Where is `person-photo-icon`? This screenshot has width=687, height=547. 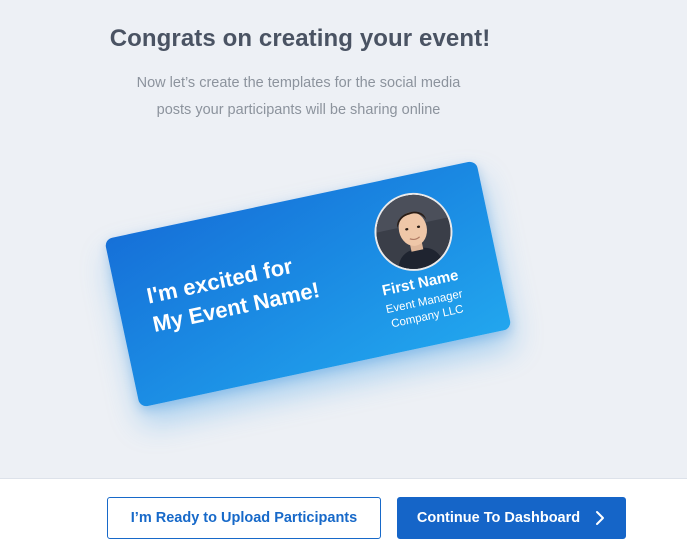
person-photo-icon is located at coordinates (413, 232).